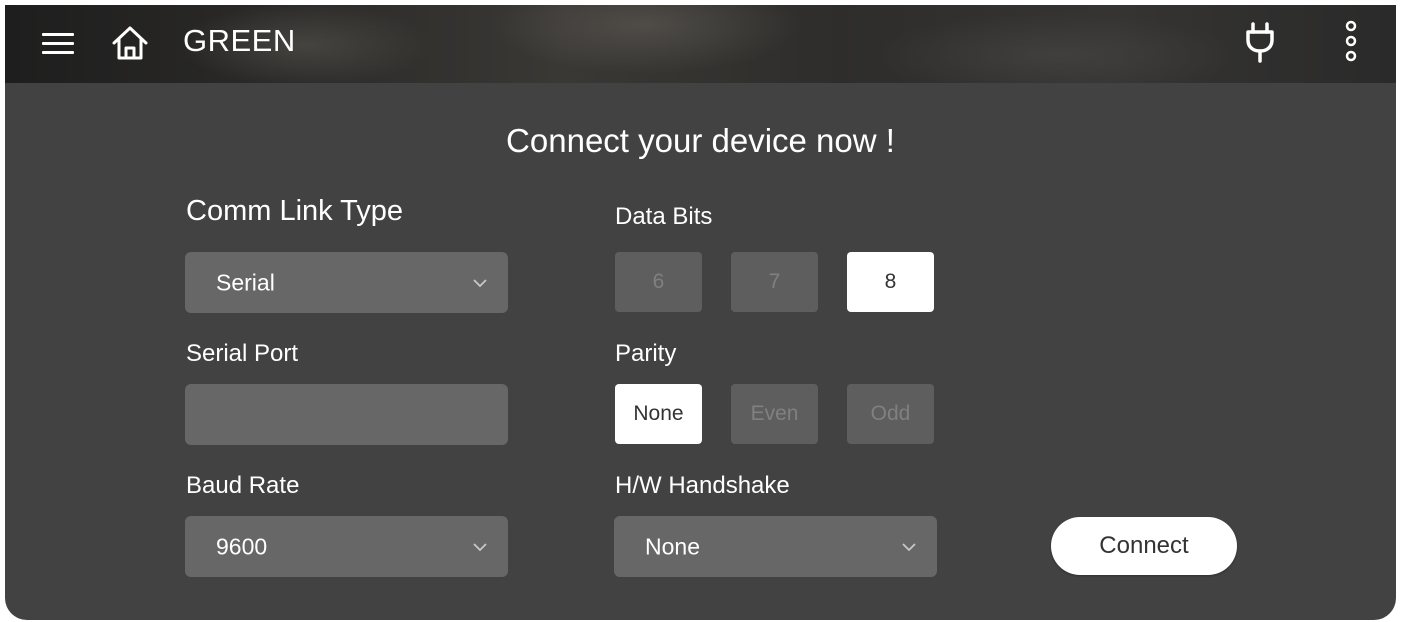  What do you see at coordinates (702, 485) in the screenshot?
I see `hw-handshake-label: H/W Handshake` at bounding box center [702, 485].